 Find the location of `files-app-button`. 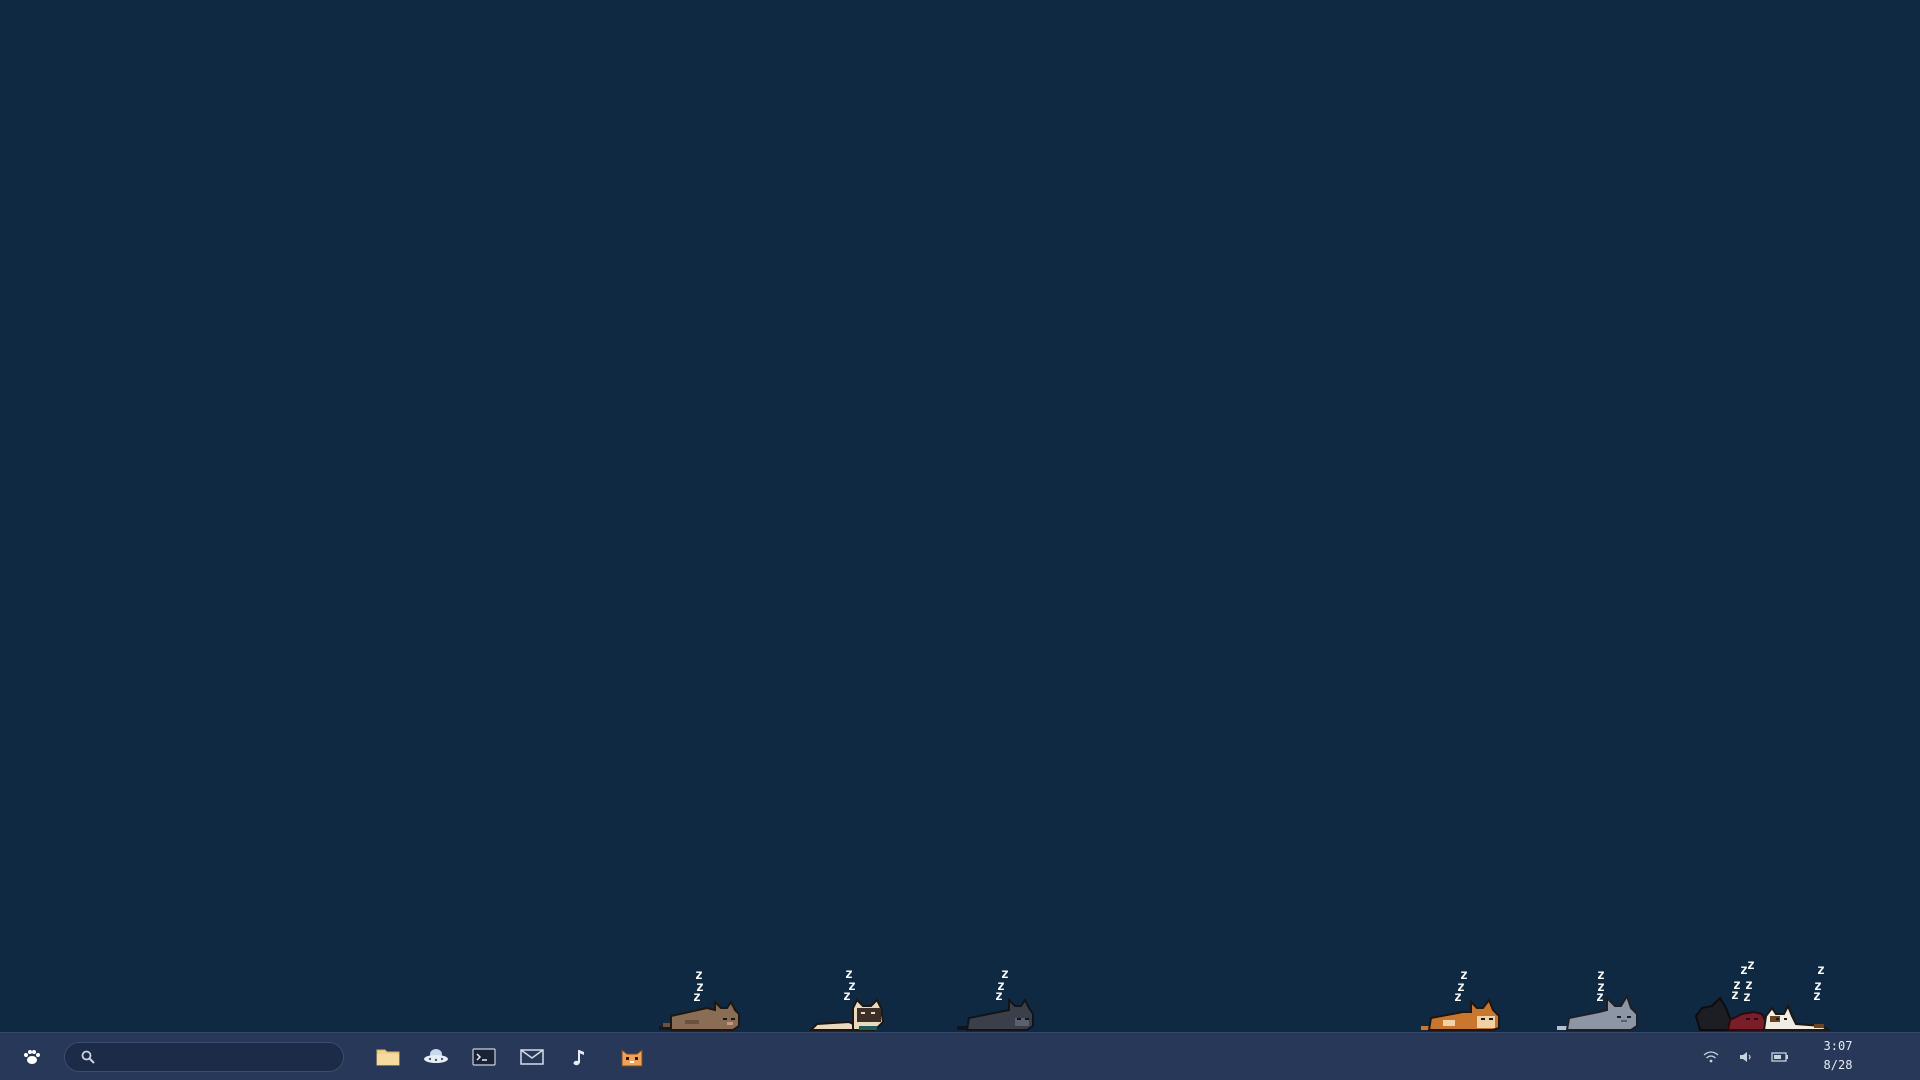

files-app-button is located at coordinates (388, 1056).